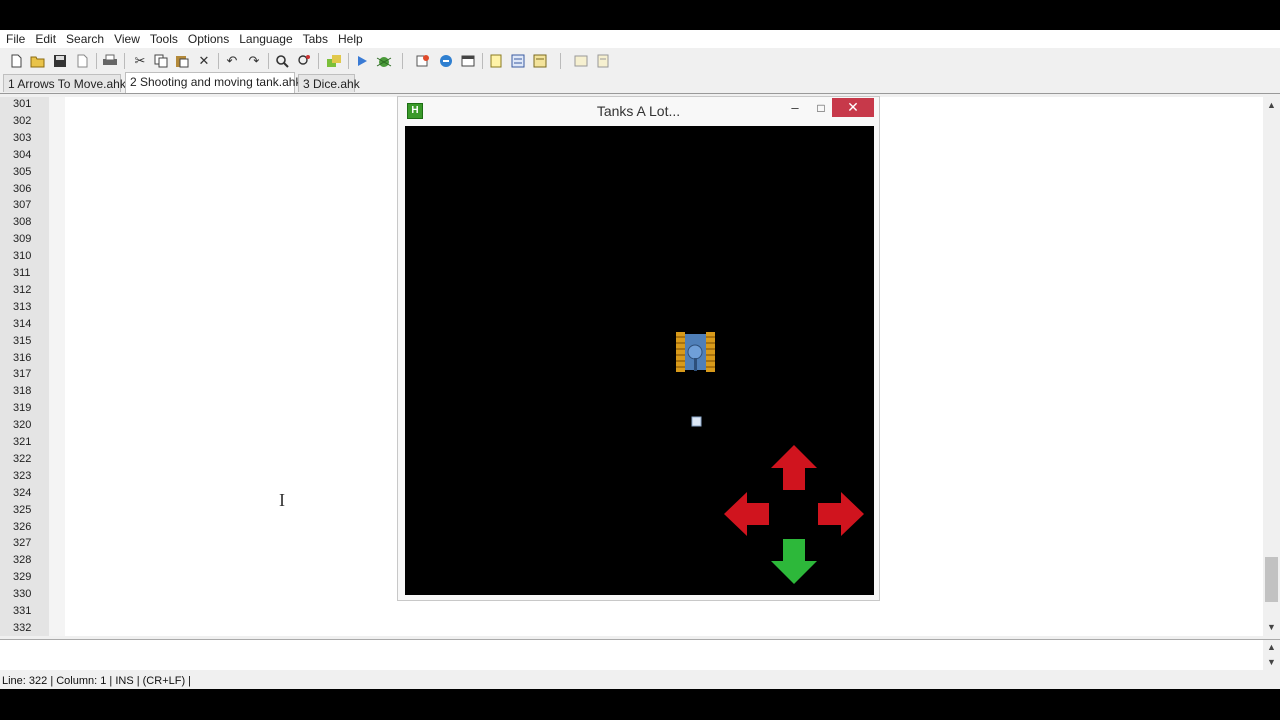 The height and width of the screenshot is (720, 1280). I want to click on compile-icon, so click(446, 61).